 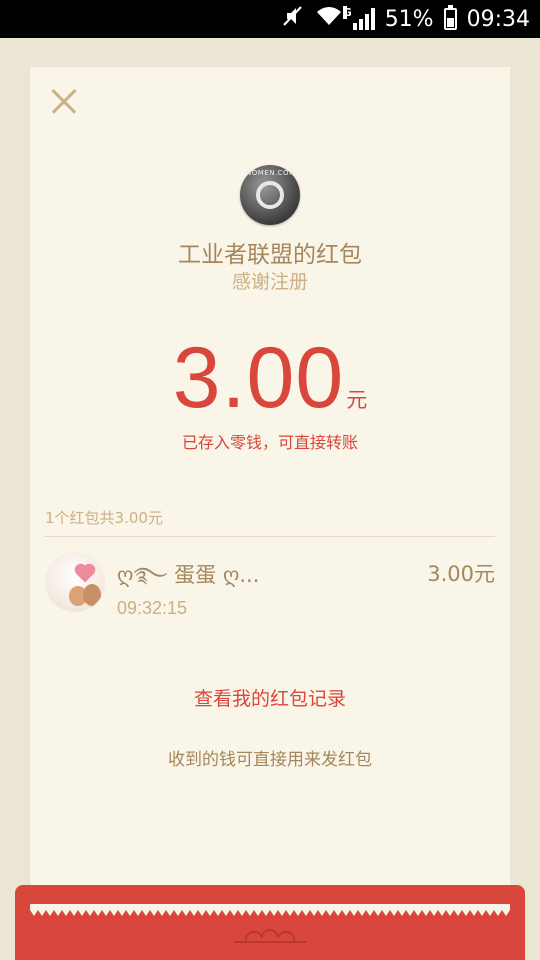 What do you see at coordinates (270, 590) in the screenshot?
I see `list-item: ღ࿐ 蛋蛋 ღ... 09:32:15 3.00元` at bounding box center [270, 590].